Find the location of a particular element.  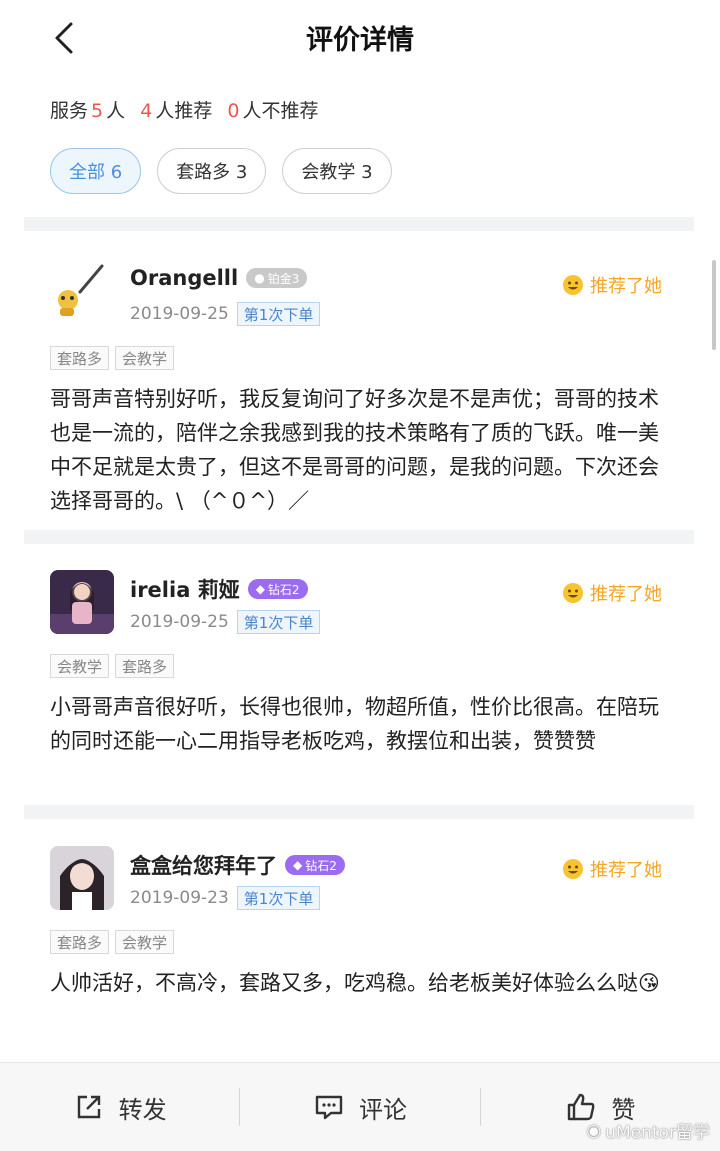

username: irelia 莉娅 is located at coordinates (185, 589).